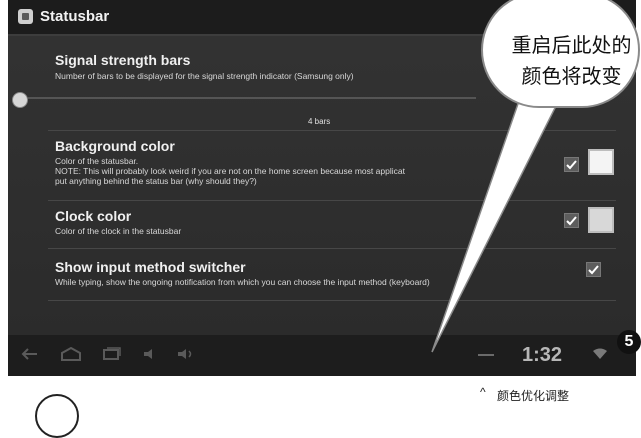 The height and width of the screenshot is (438, 641). Describe the element at coordinates (570, 61) in the screenshot. I see `callout-text: 重启后此处的 颜色将改变` at that location.